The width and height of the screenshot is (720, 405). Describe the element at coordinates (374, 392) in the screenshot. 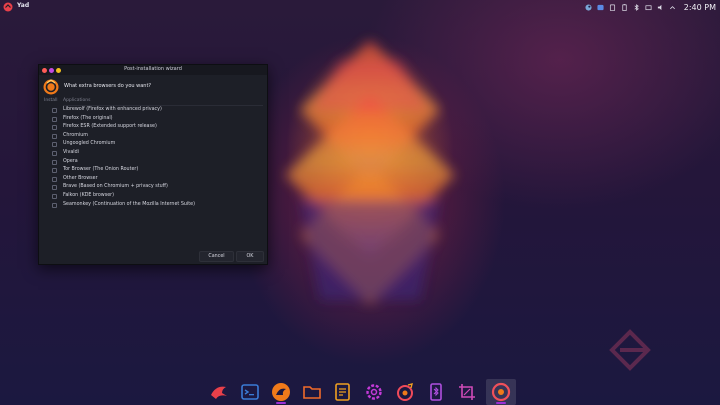

I see `settings-gear-icon` at that location.